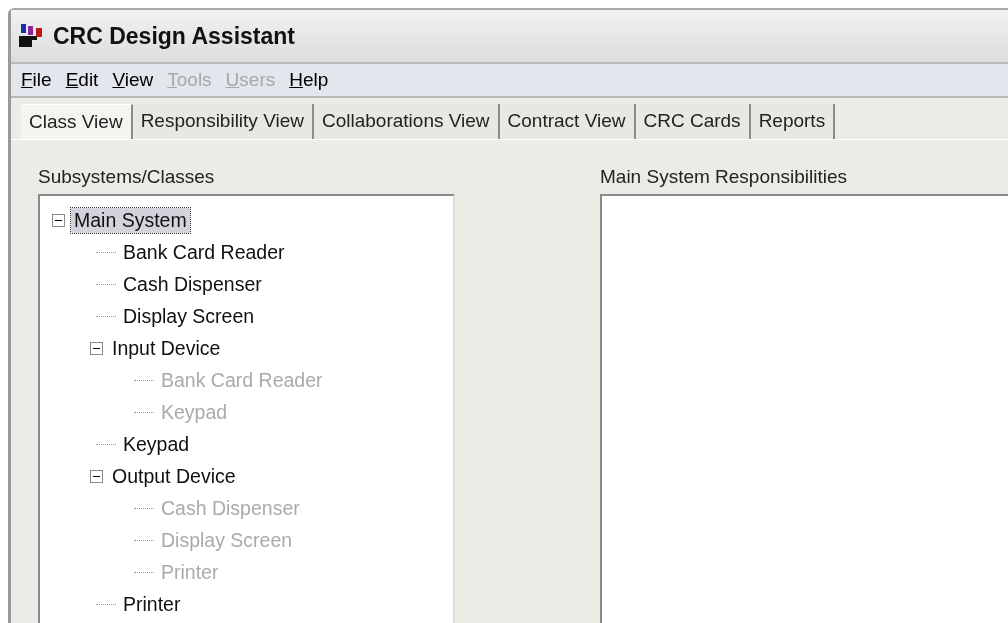  What do you see at coordinates (192, 284) in the screenshot?
I see `tree-item: Cash Dispenser` at bounding box center [192, 284].